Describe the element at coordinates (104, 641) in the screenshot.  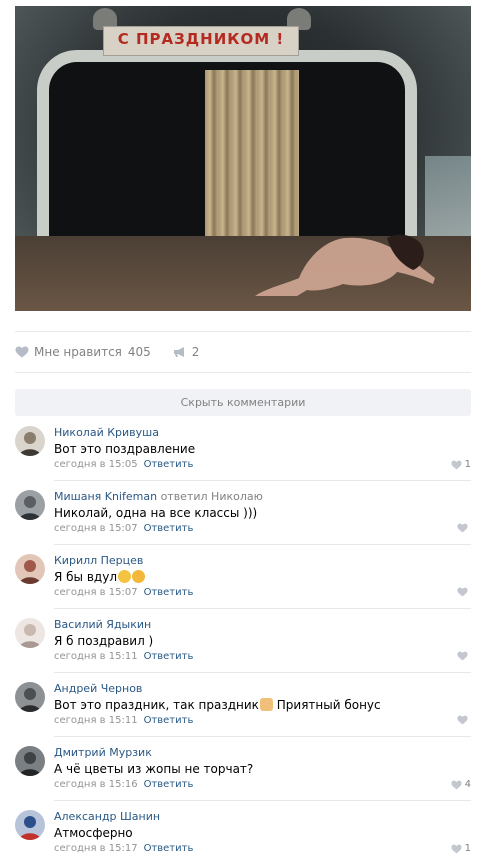
I see `comment-text: Я б поздравил )` at that location.